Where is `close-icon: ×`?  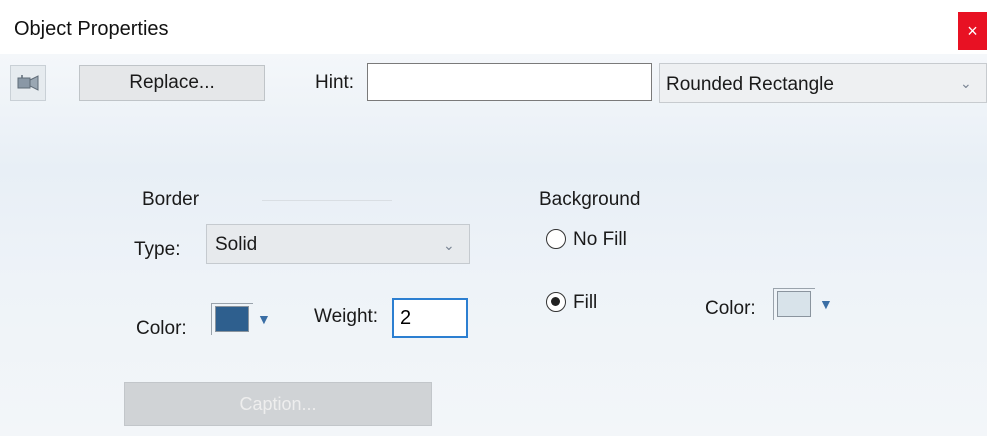 close-icon: × is located at coordinates (972, 31).